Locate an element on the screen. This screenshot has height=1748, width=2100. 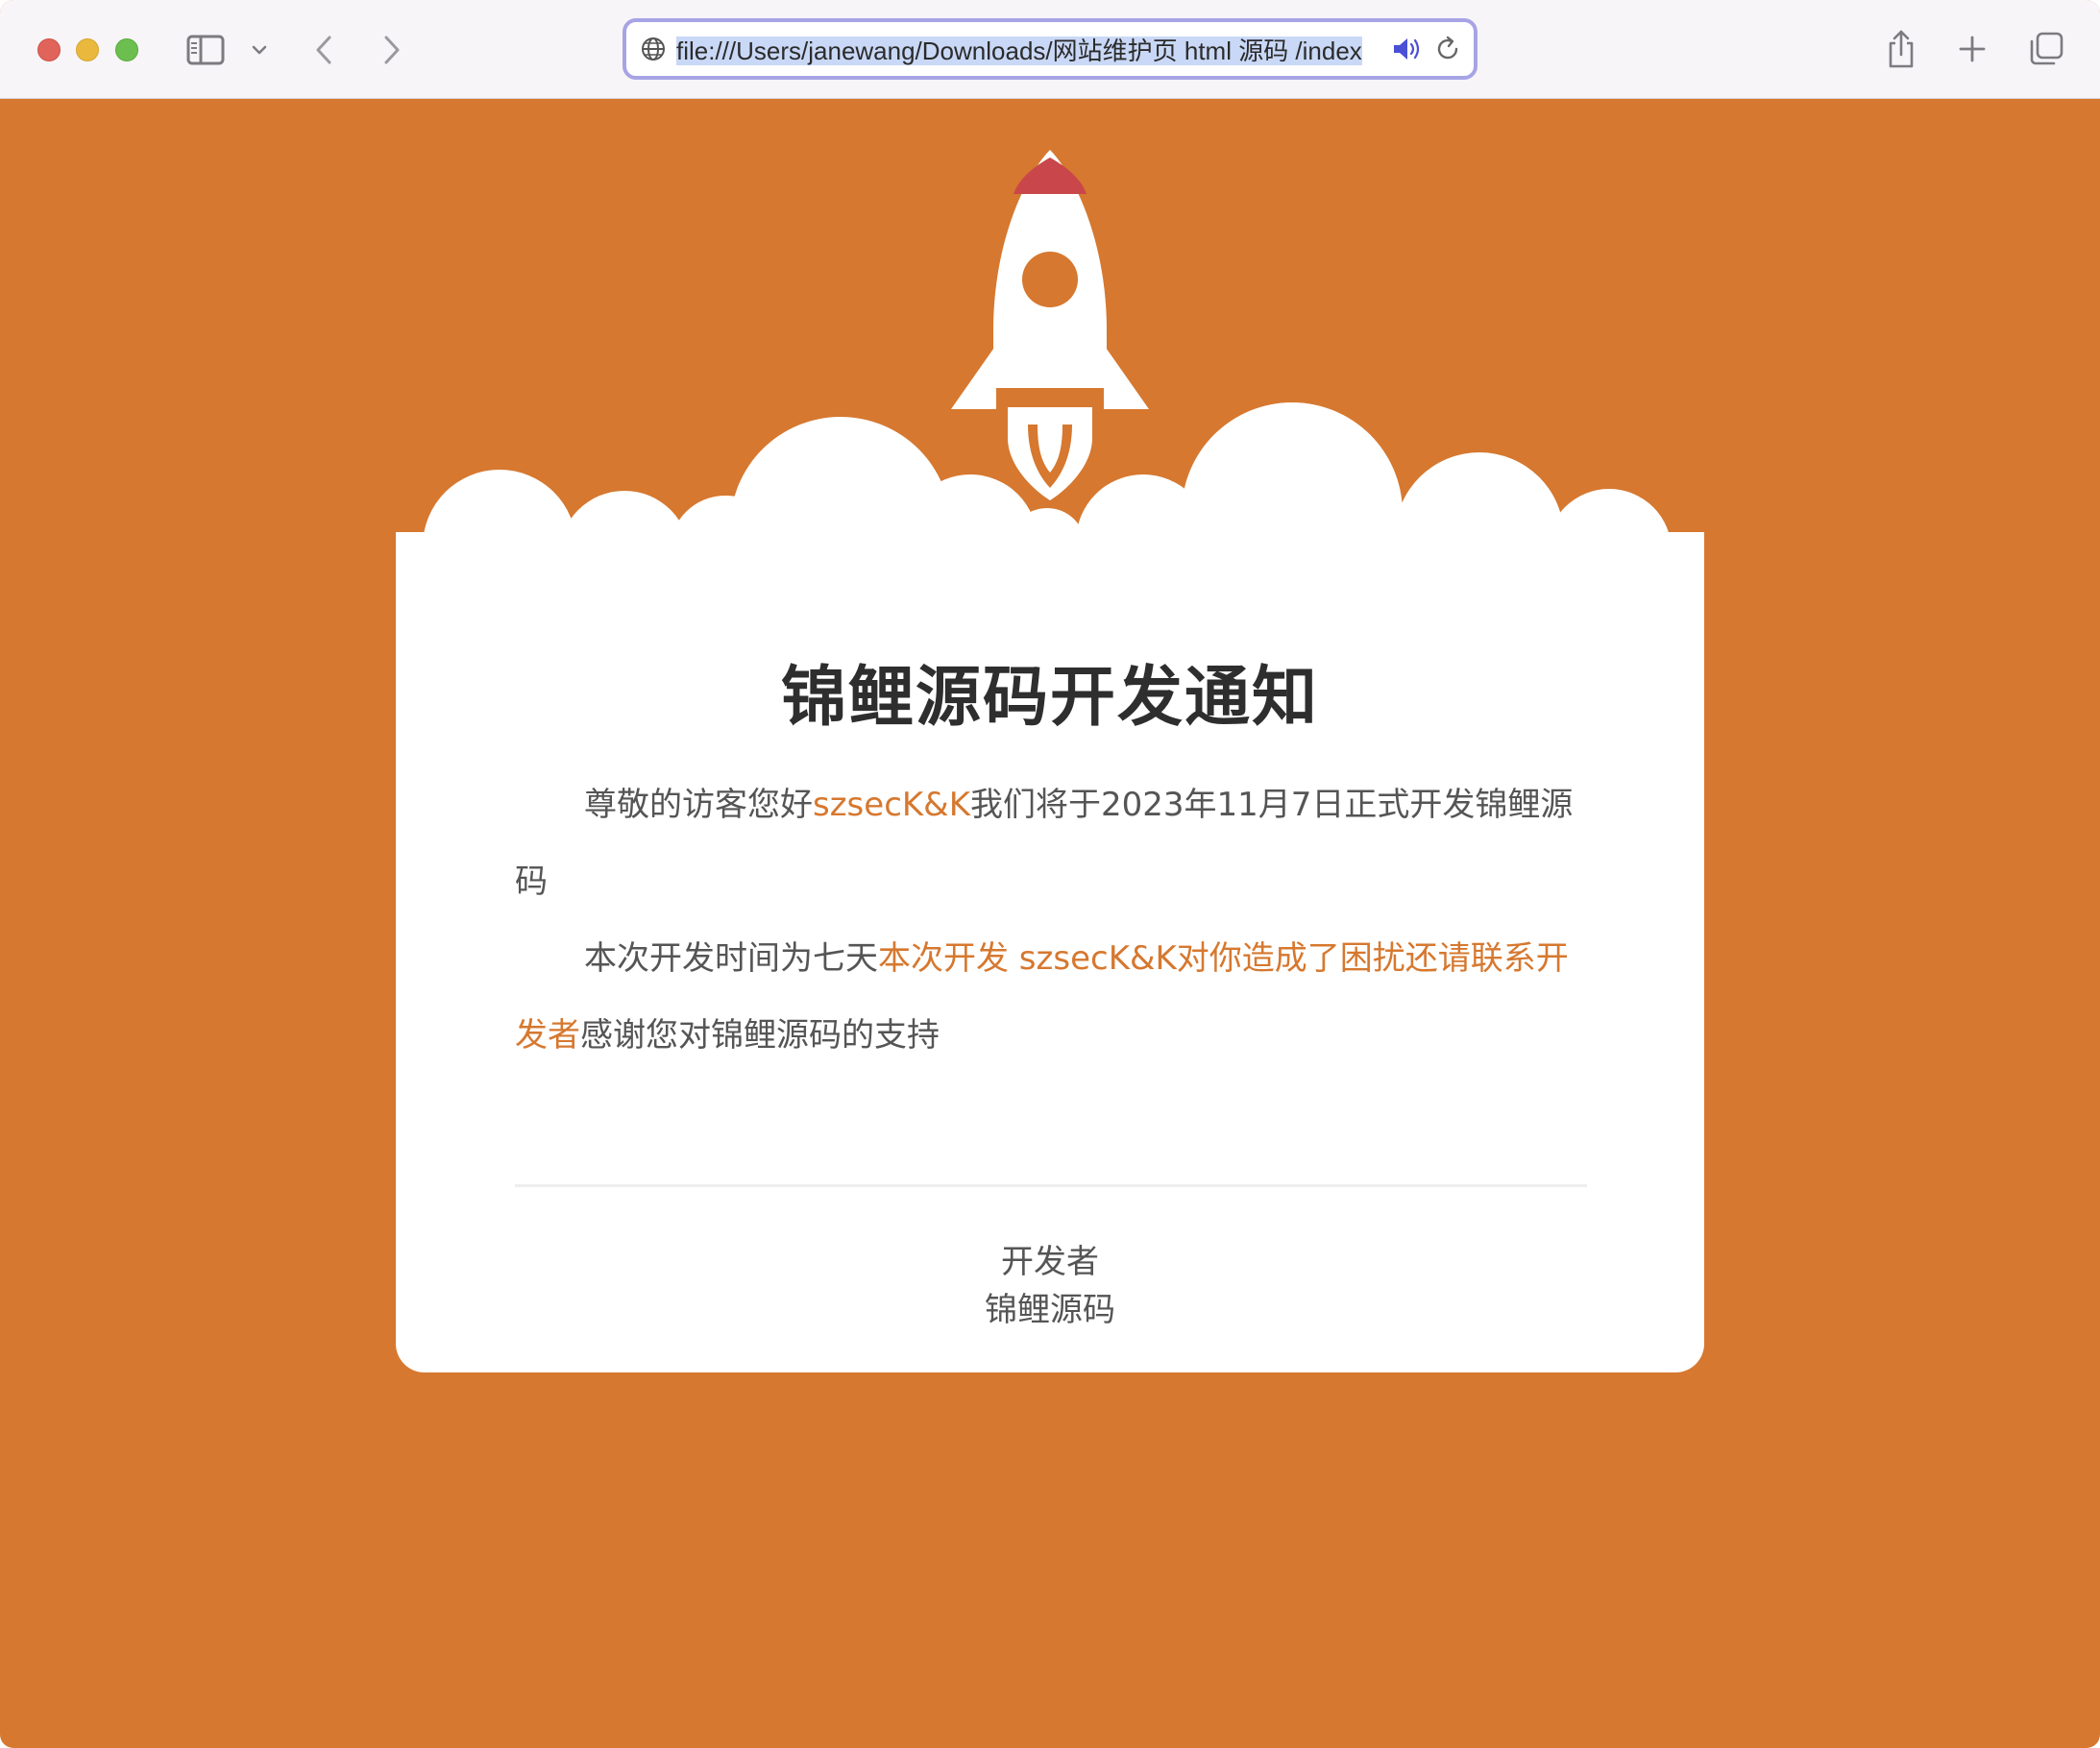
visitor-name: szsecK&K is located at coordinates (891, 805).